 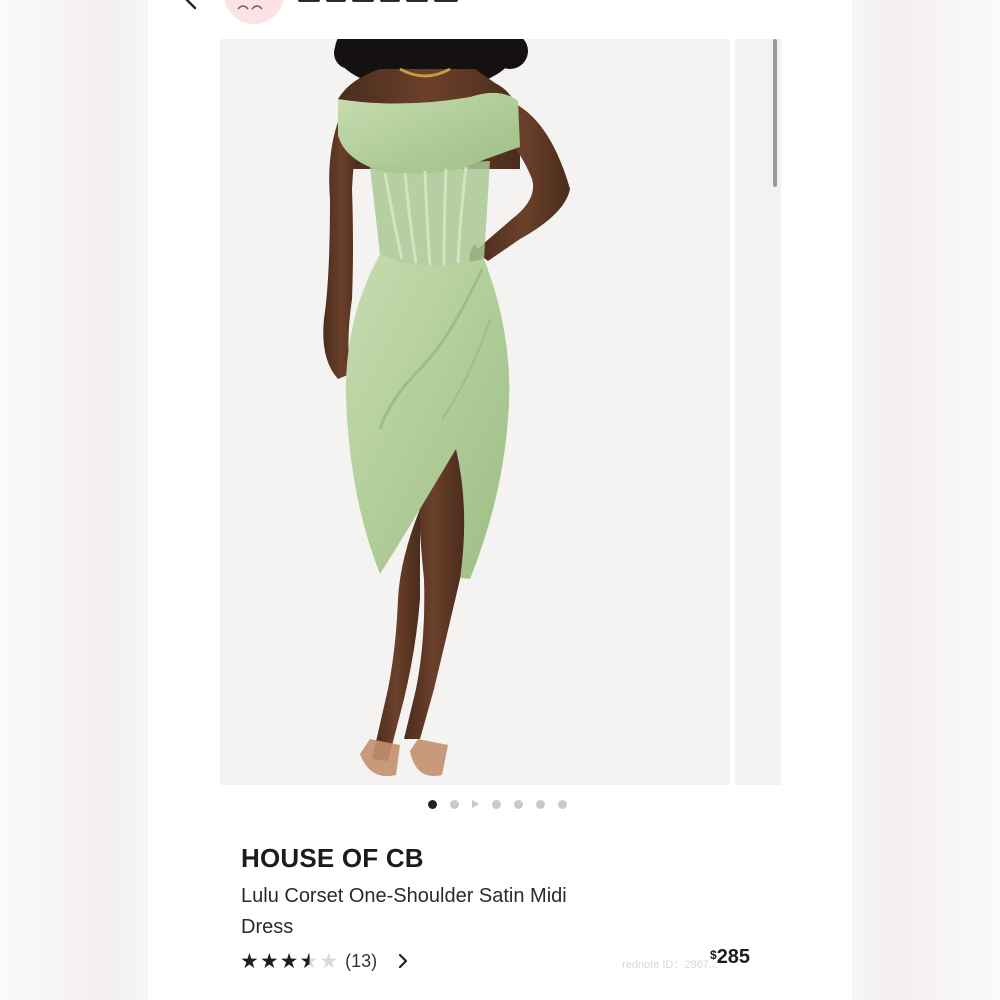 What do you see at coordinates (926, 500) in the screenshot?
I see `blurred-background-right` at bounding box center [926, 500].